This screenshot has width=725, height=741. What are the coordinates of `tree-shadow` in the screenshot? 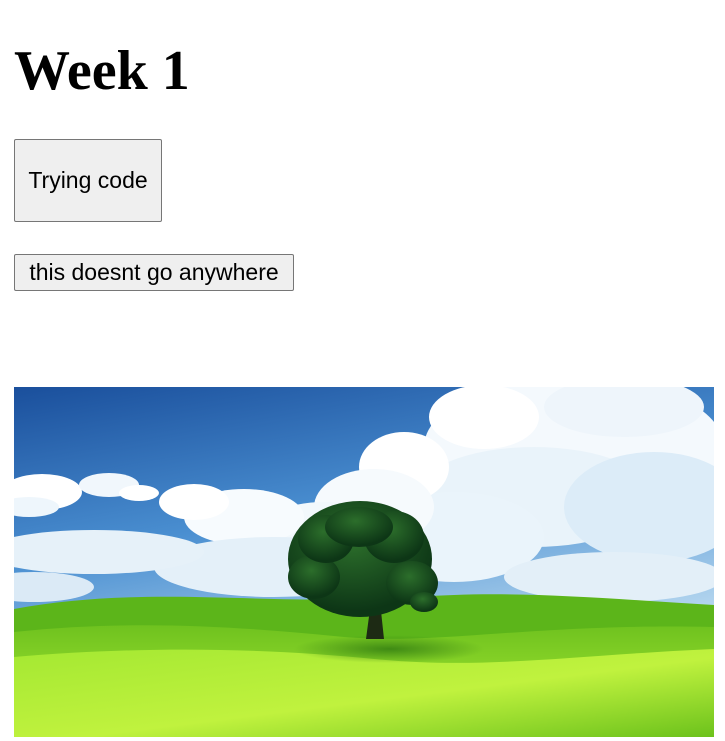 It's located at (389, 649).